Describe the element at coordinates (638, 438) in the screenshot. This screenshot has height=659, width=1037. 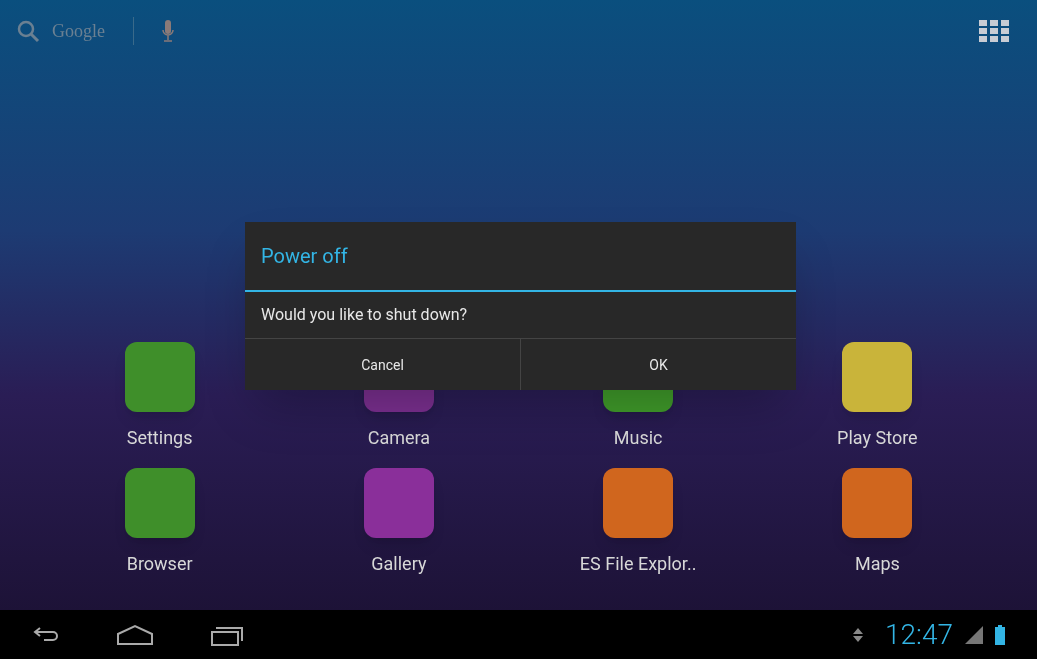
I see `app-label: Music` at that location.